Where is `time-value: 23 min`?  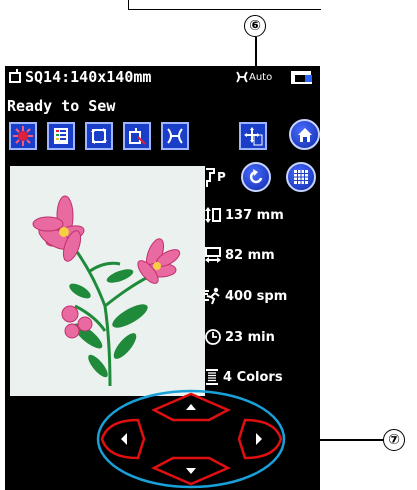
time-value: 23 min is located at coordinates (250, 337).